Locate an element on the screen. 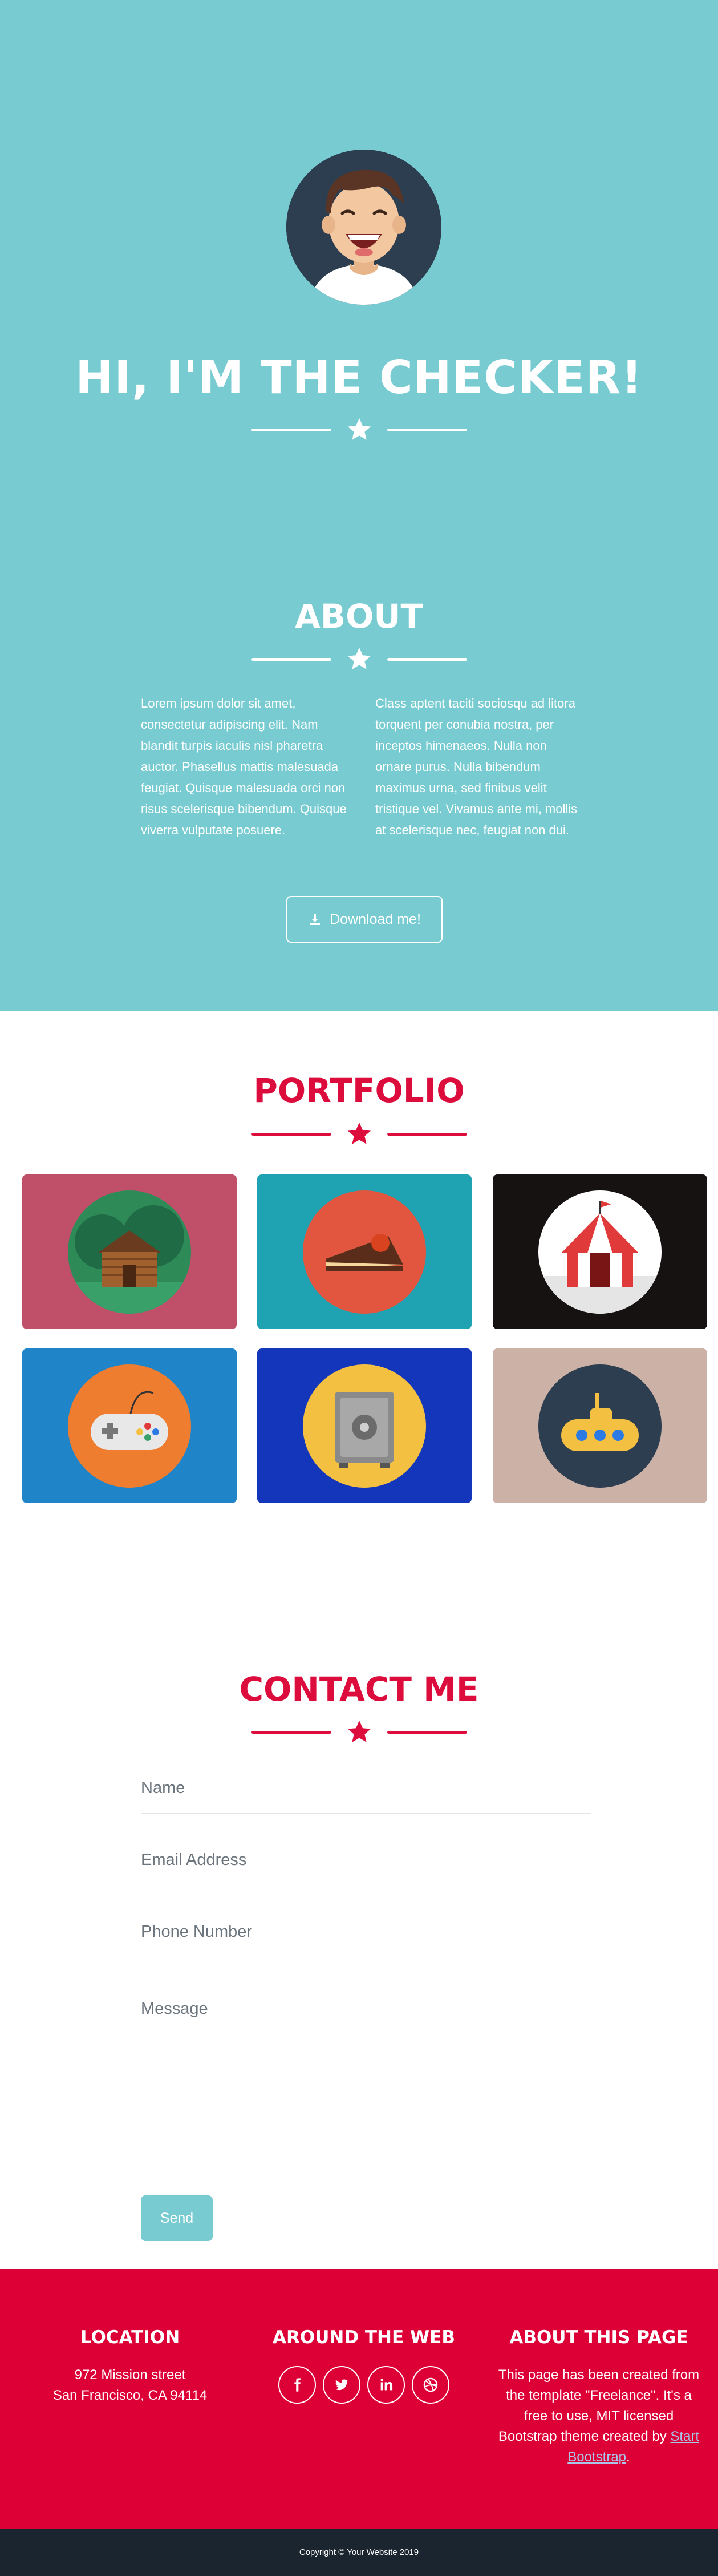 The width and height of the screenshot is (718, 2576). linkedin-link is located at coordinates (386, 2385).